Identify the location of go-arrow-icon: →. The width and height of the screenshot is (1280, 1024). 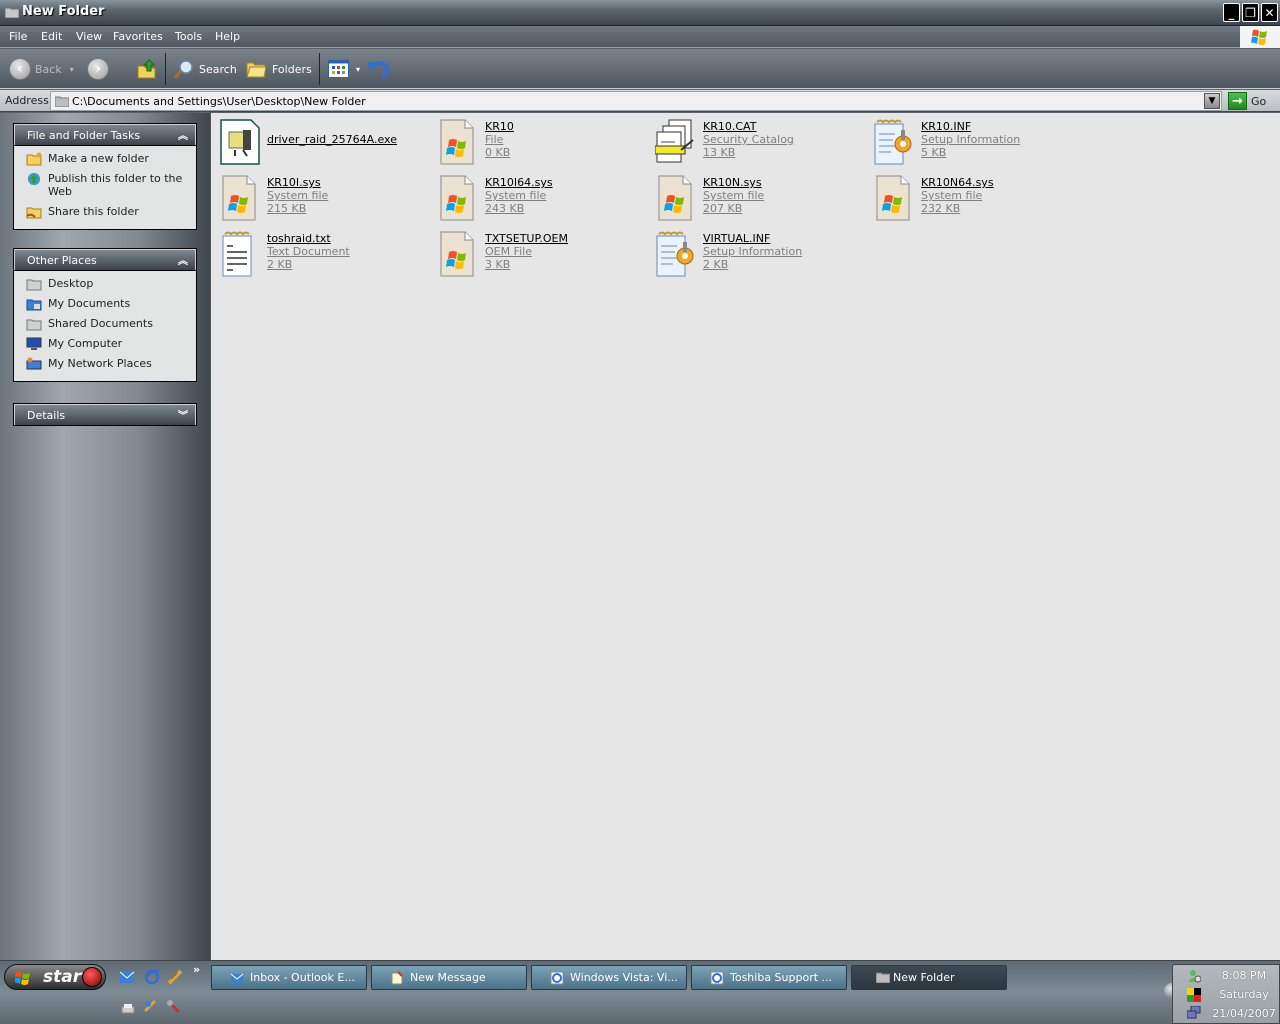
(1237, 101).